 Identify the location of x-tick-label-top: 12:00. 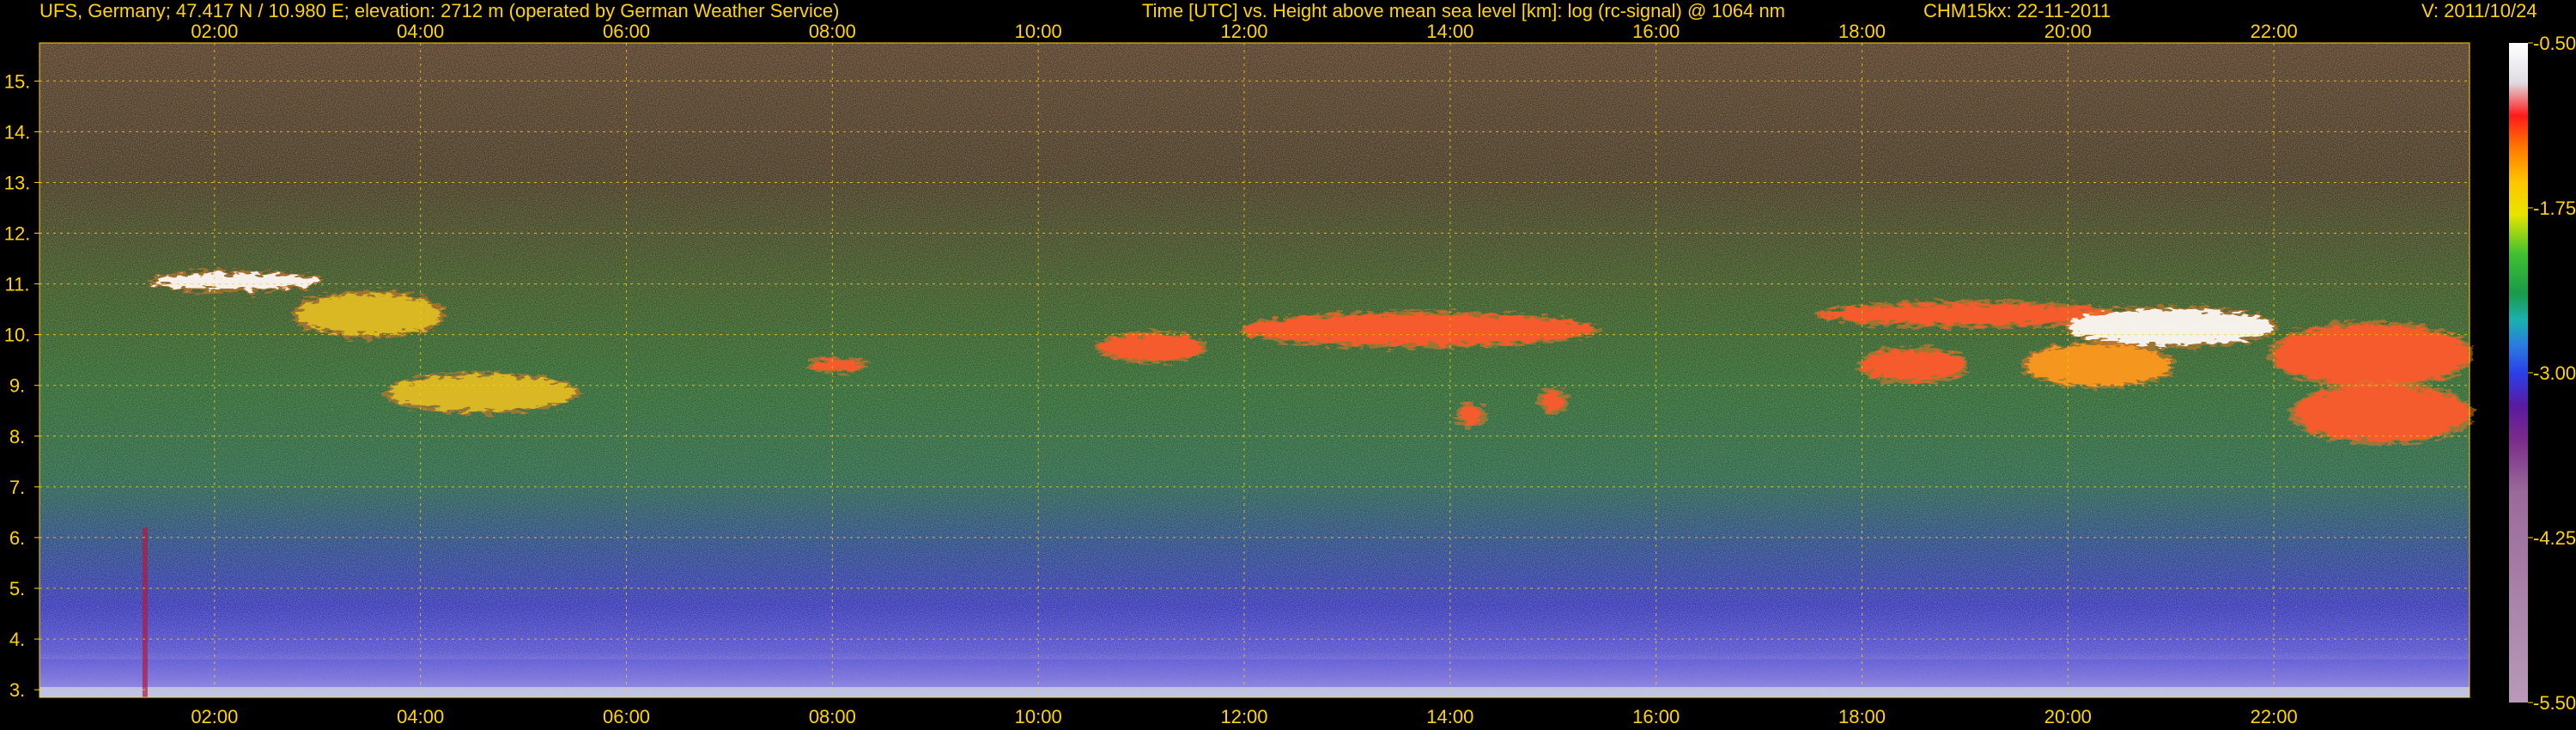
(1243, 31).